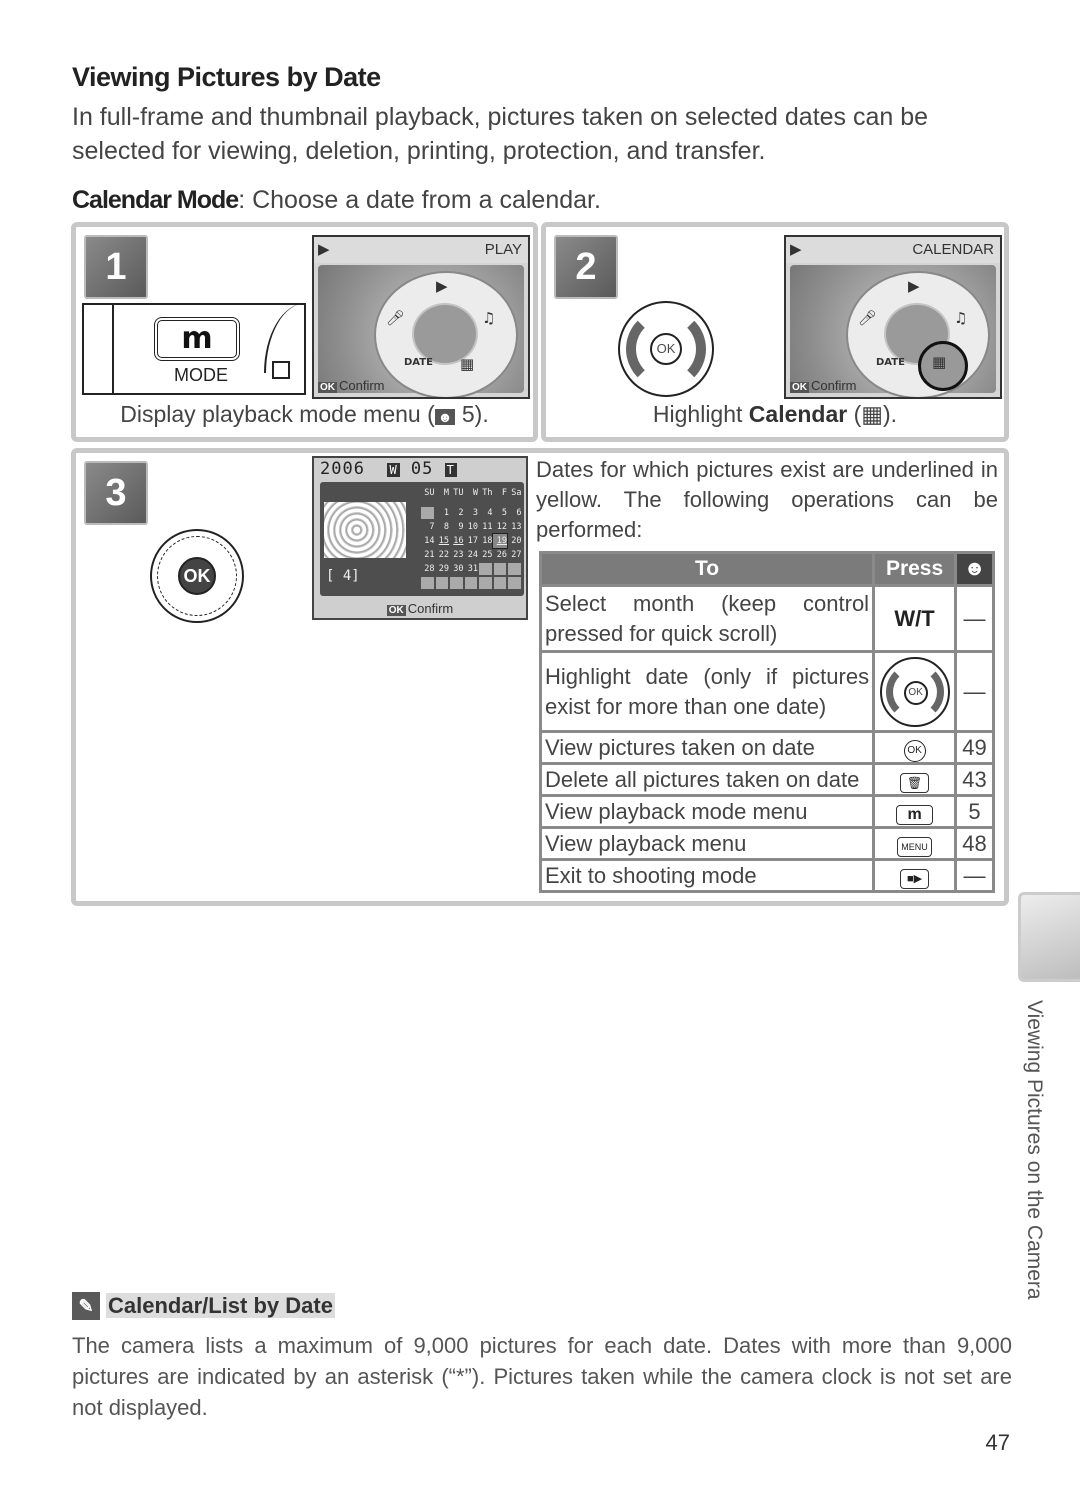 The height and width of the screenshot is (1486, 1080). Describe the element at coordinates (365, 530) in the screenshot. I see `thumbnail-photo` at that location.